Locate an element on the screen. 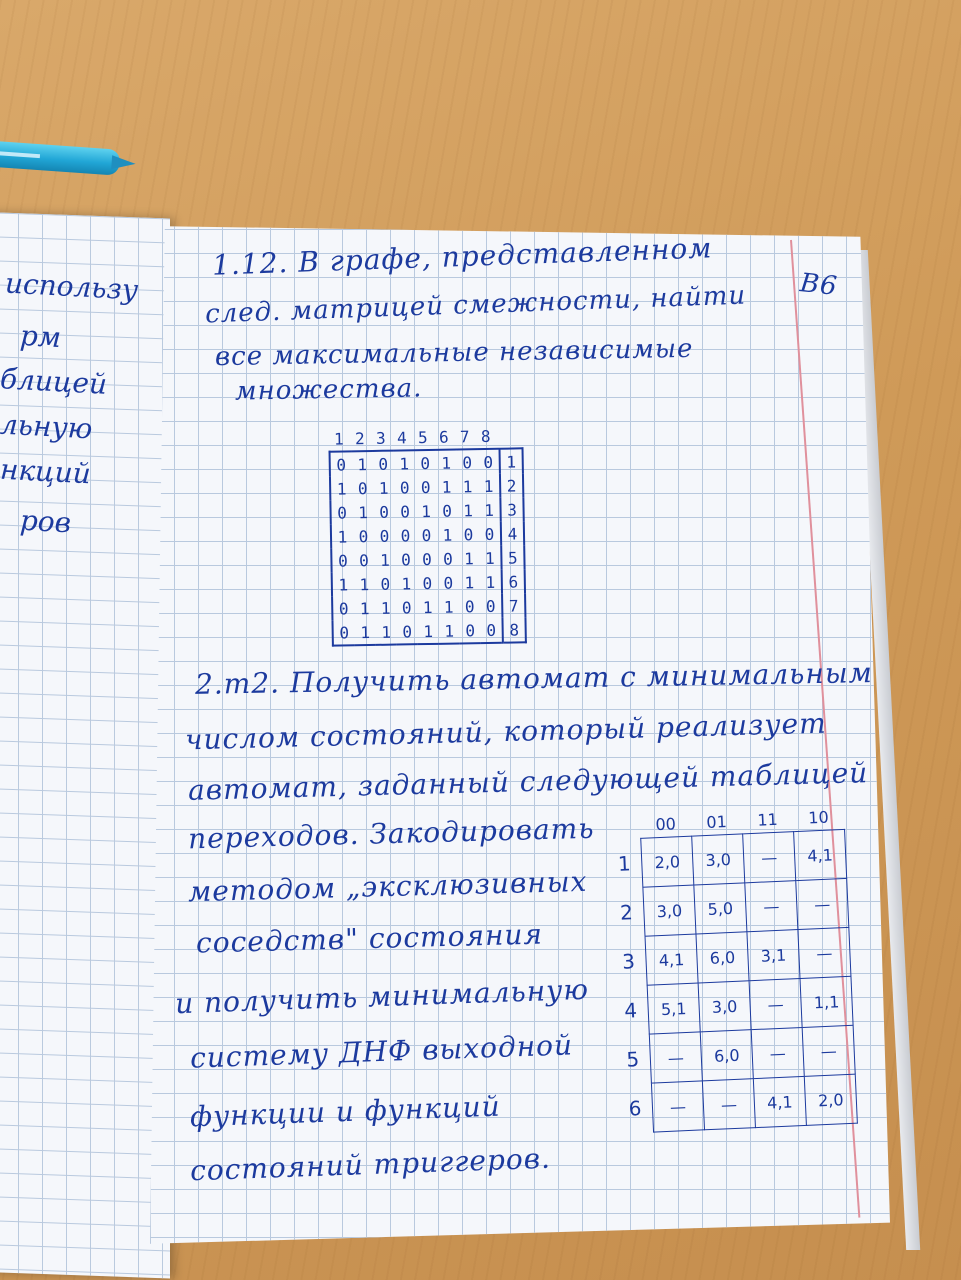 The image size is (961, 1280). matrix-col-header: 4 is located at coordinates (401, 437).